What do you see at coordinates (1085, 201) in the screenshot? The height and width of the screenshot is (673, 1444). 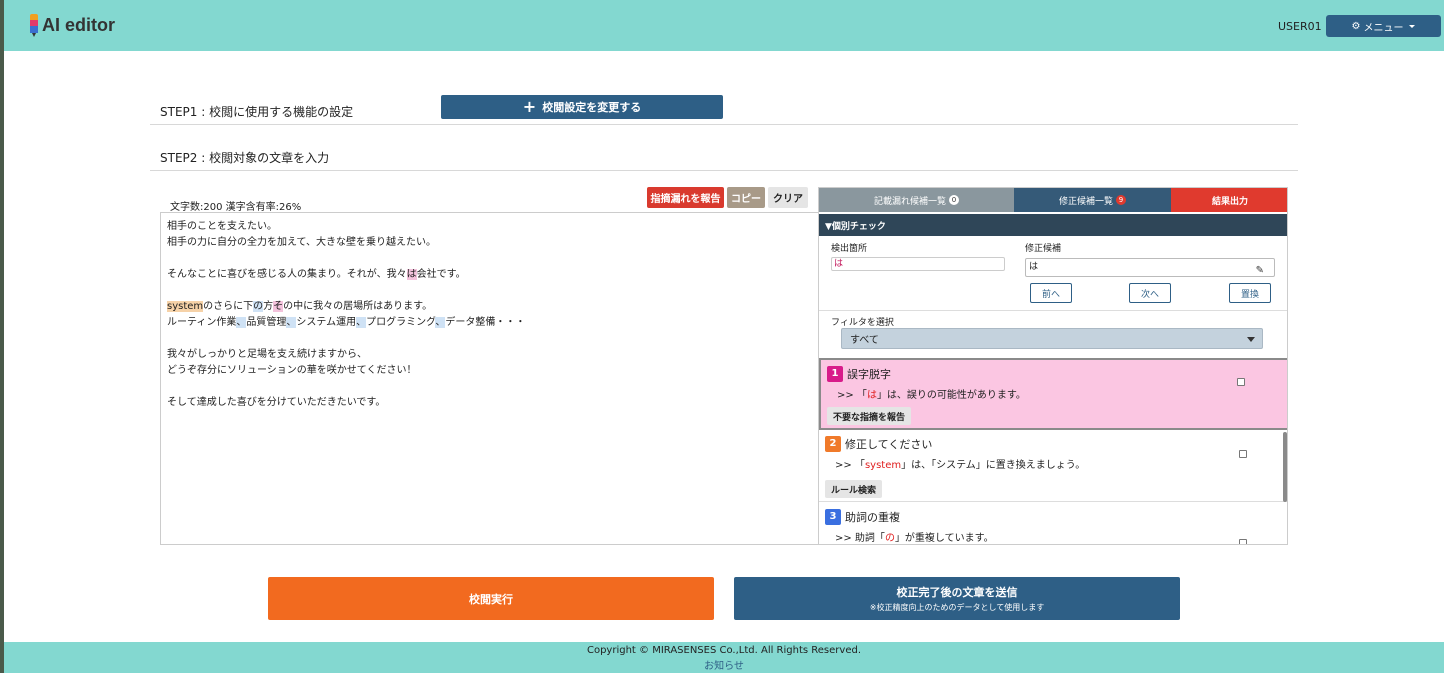 I see `tab-label: 修正候補一覧` at bounding box center [1085, 201].